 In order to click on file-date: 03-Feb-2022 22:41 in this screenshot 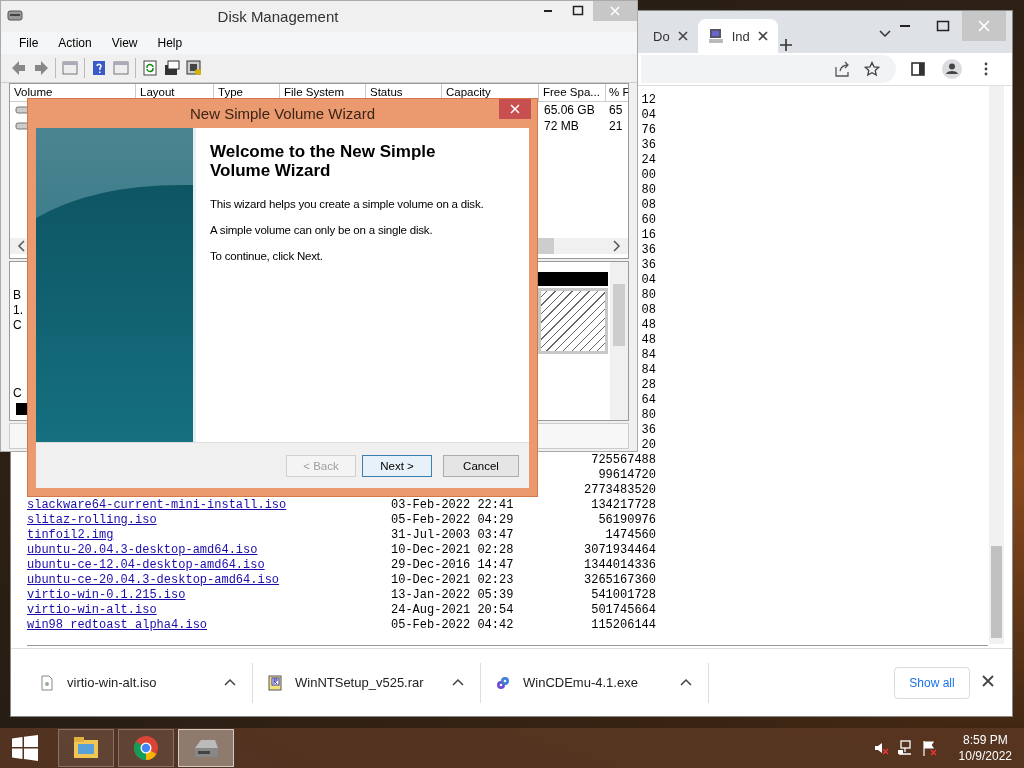, I will do `click(453, 505)`.